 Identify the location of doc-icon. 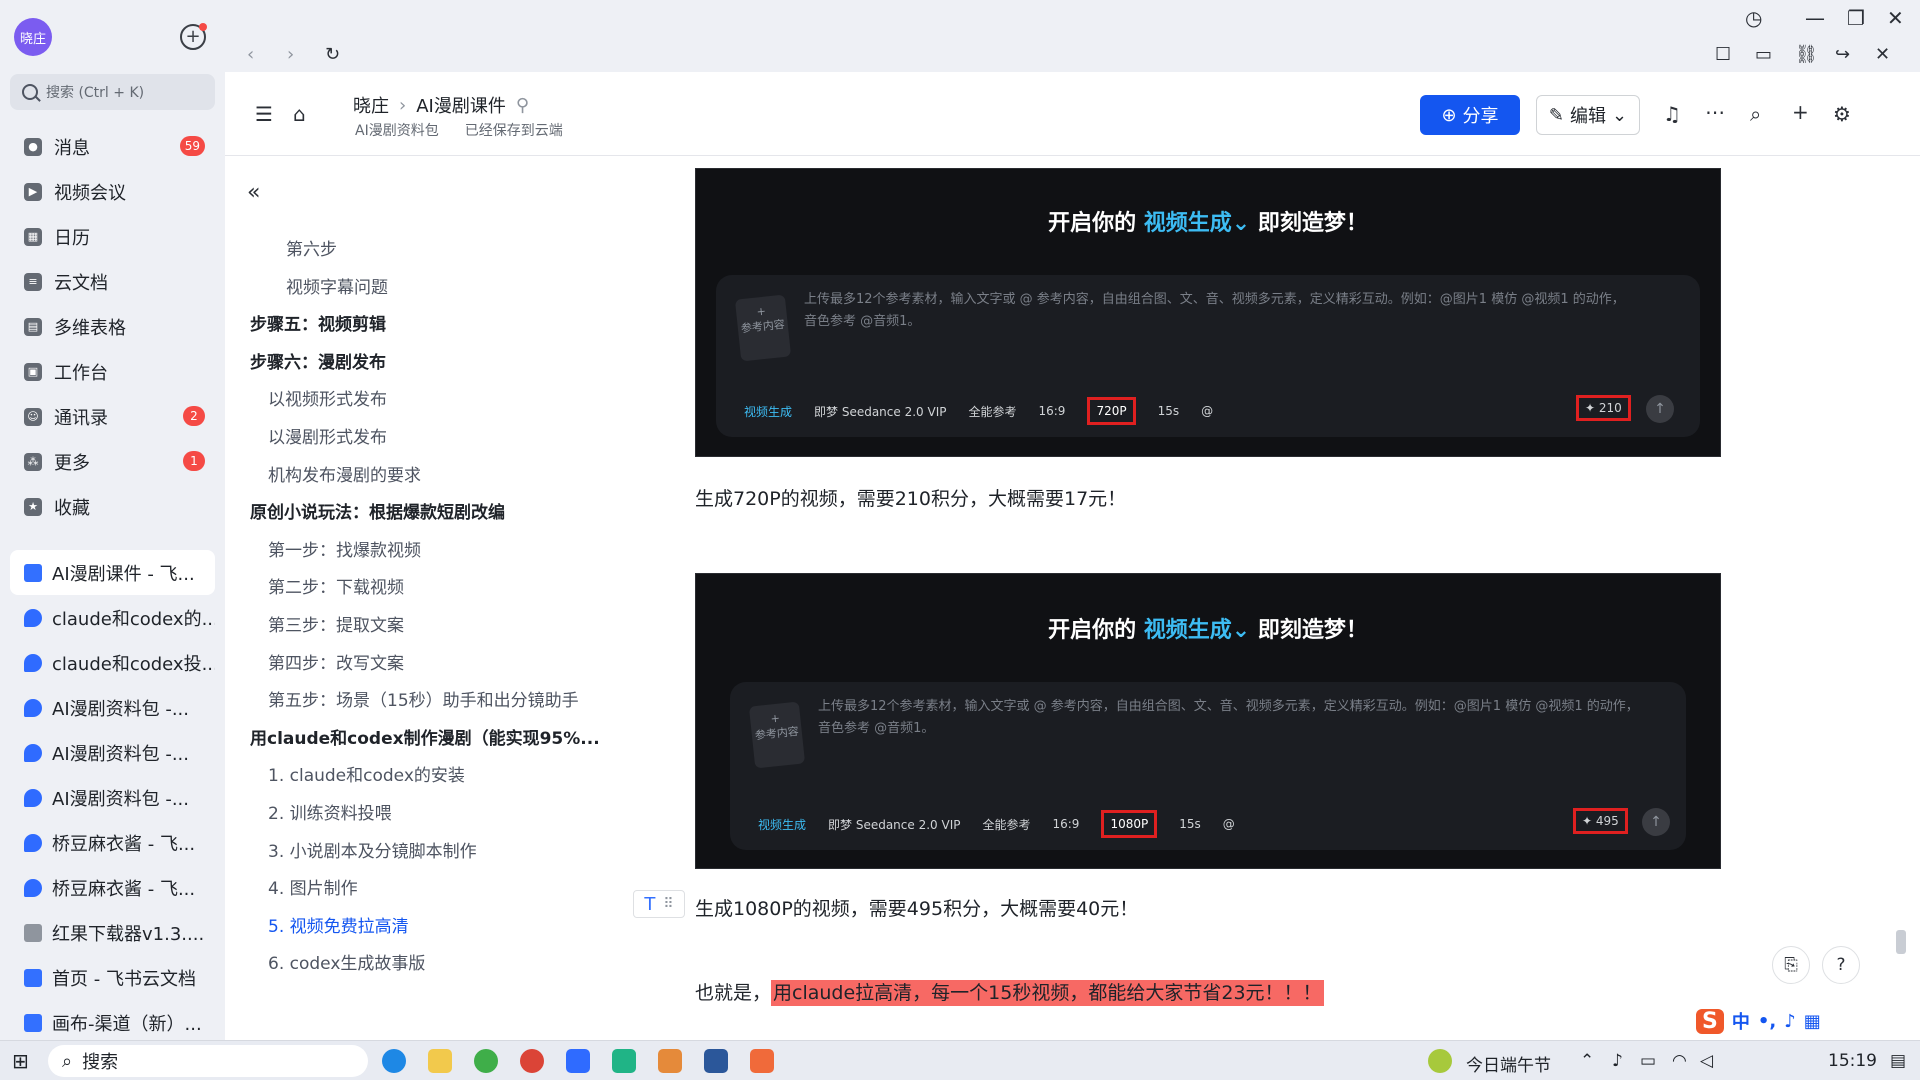
(33, 977).